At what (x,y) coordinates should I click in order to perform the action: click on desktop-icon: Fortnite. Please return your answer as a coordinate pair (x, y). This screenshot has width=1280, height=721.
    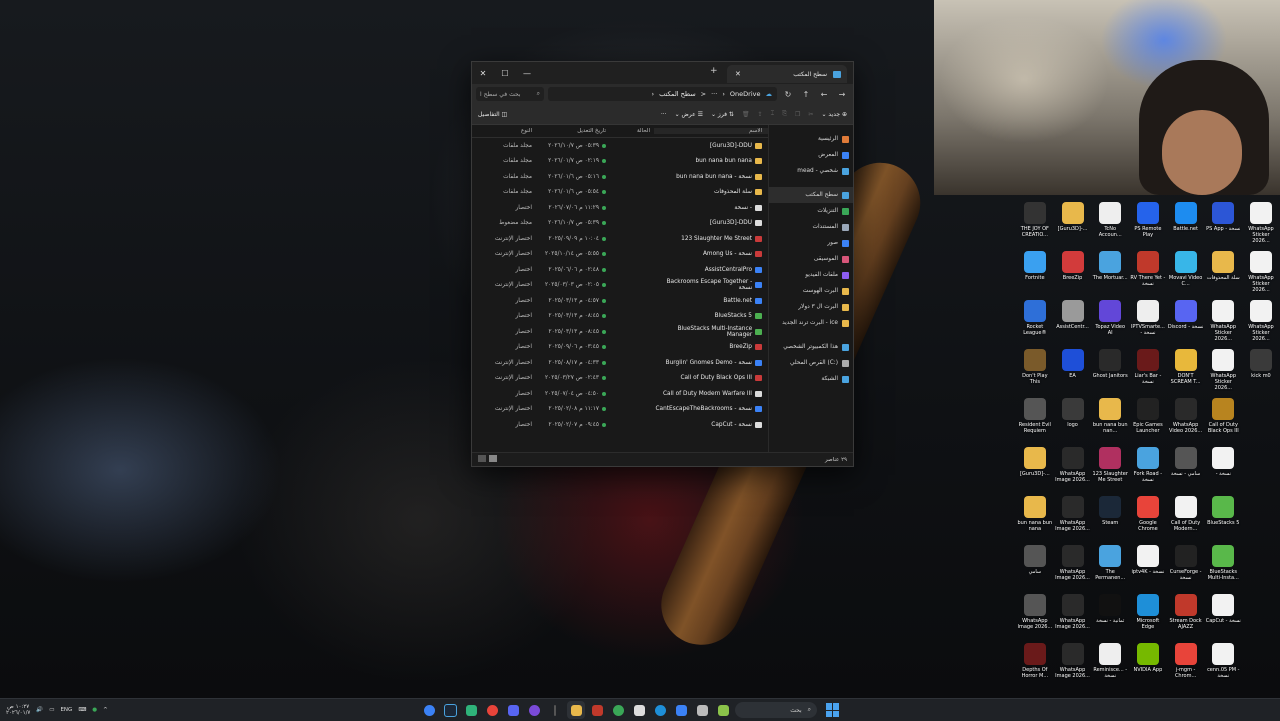
    Looking at the image, I should click on (1035, 273).